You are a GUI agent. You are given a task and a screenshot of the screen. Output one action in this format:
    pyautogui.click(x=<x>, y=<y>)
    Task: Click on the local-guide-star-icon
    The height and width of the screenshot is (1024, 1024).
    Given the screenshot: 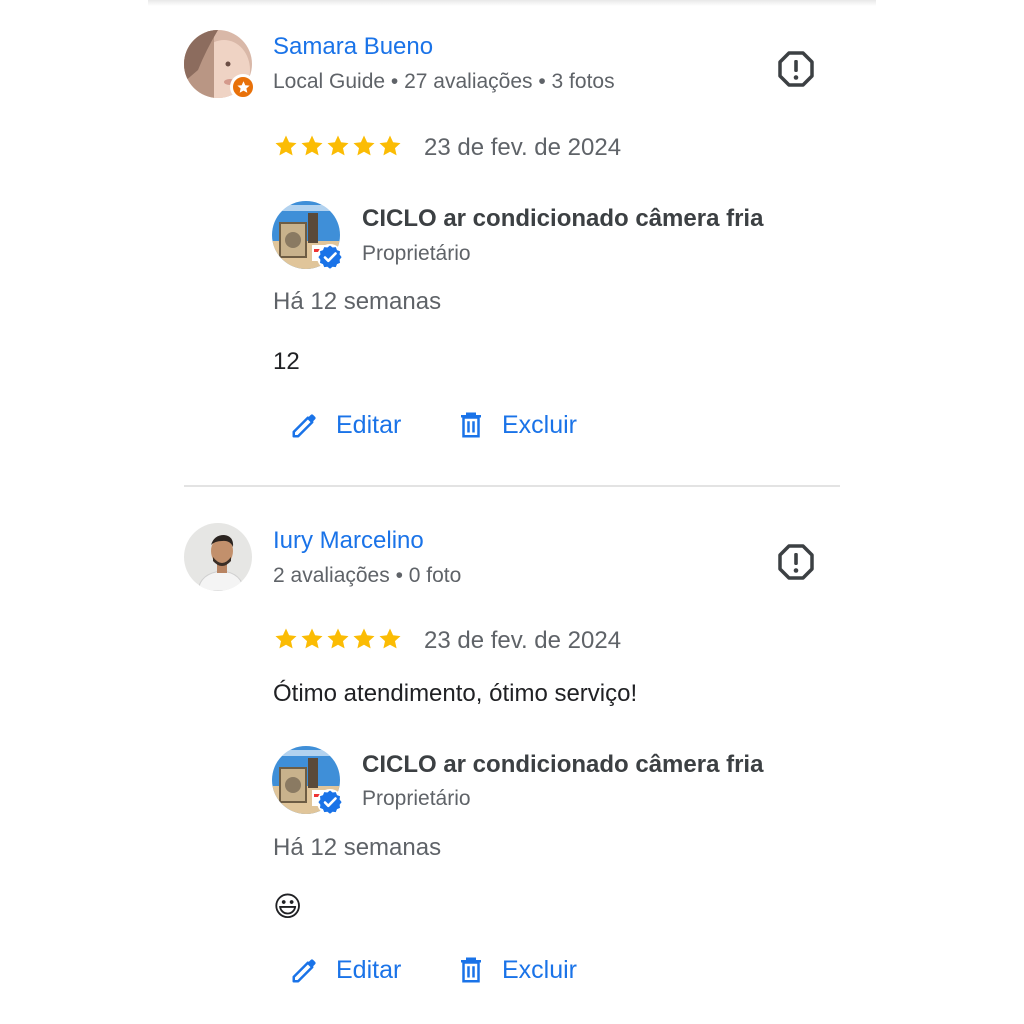 What is the action you would take?
    pyautogui.click(x=243, y=86)
    